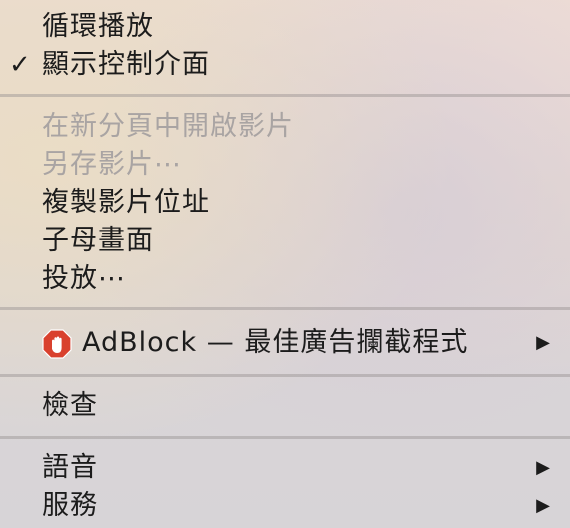 This screenshot has width=570, height=528. Describe the element at coordinates (70, 405) in the screenshot. I see `menu-item-label: 檢查` at that location.